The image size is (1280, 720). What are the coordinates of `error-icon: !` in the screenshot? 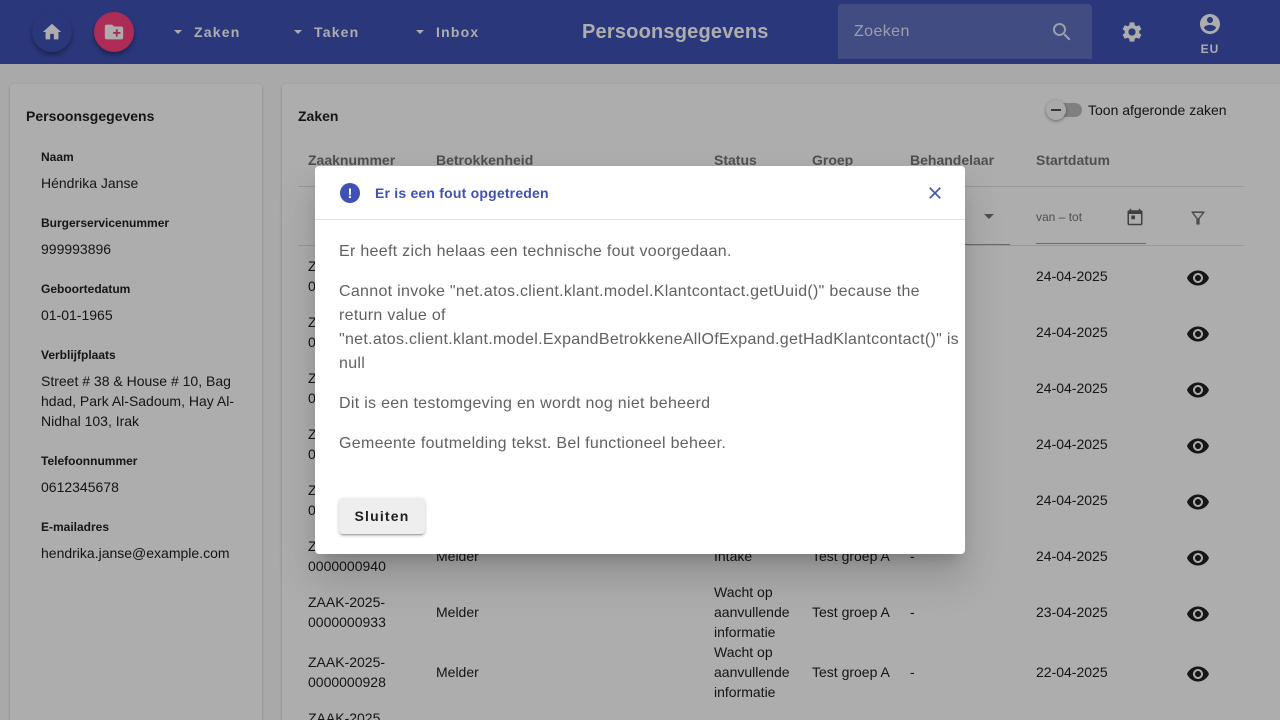 It's located at (350, 193).